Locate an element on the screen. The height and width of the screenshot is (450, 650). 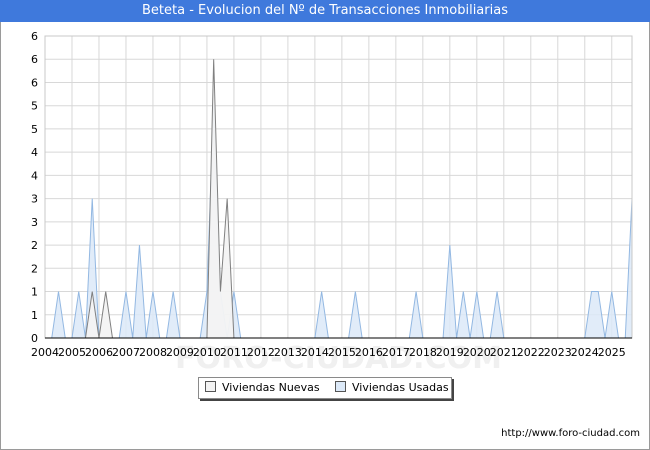
x-tick-label: 2006 is located at coordinates (99, 352).